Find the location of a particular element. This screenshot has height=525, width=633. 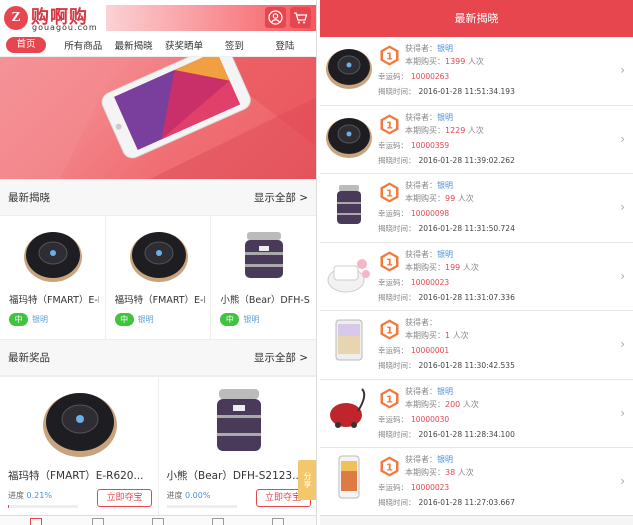

lucky-code-line: 幸运码： 10000359 is located at coordinates (413, 145).